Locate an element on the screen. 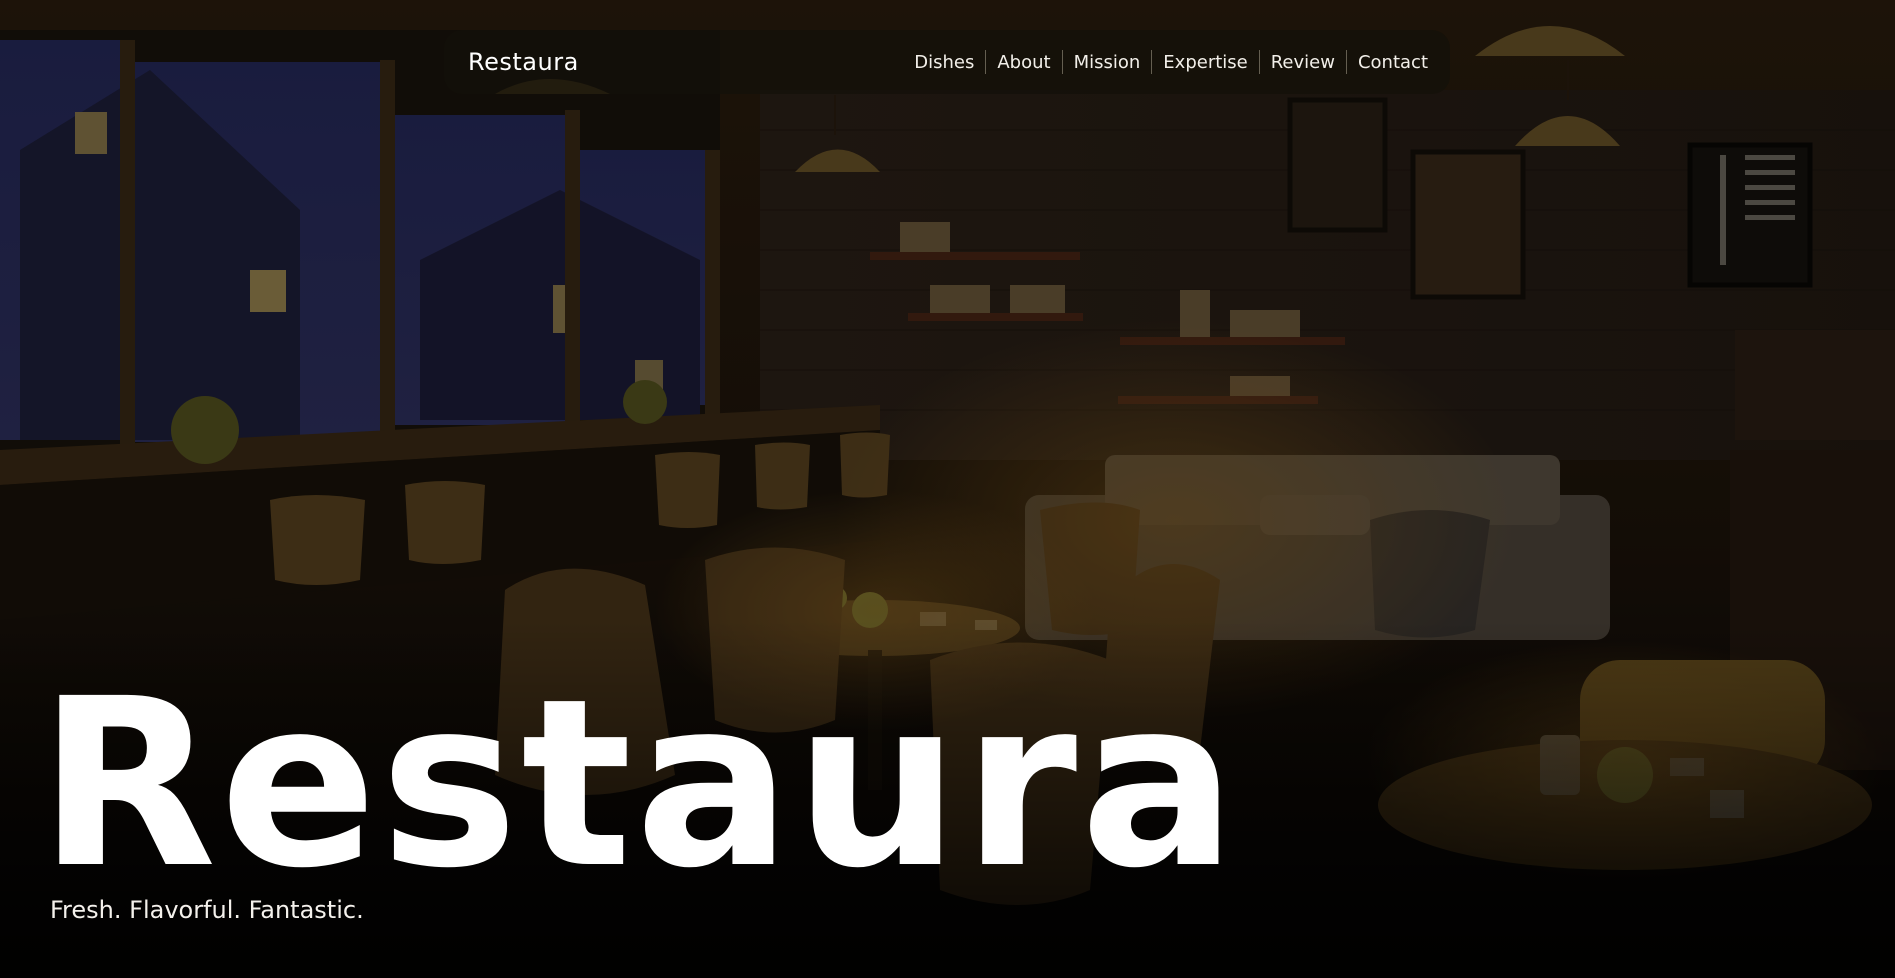 This screenshot has width=1895, height=978. nav-link-mission: Mission is located at coordinates (1107, 62).